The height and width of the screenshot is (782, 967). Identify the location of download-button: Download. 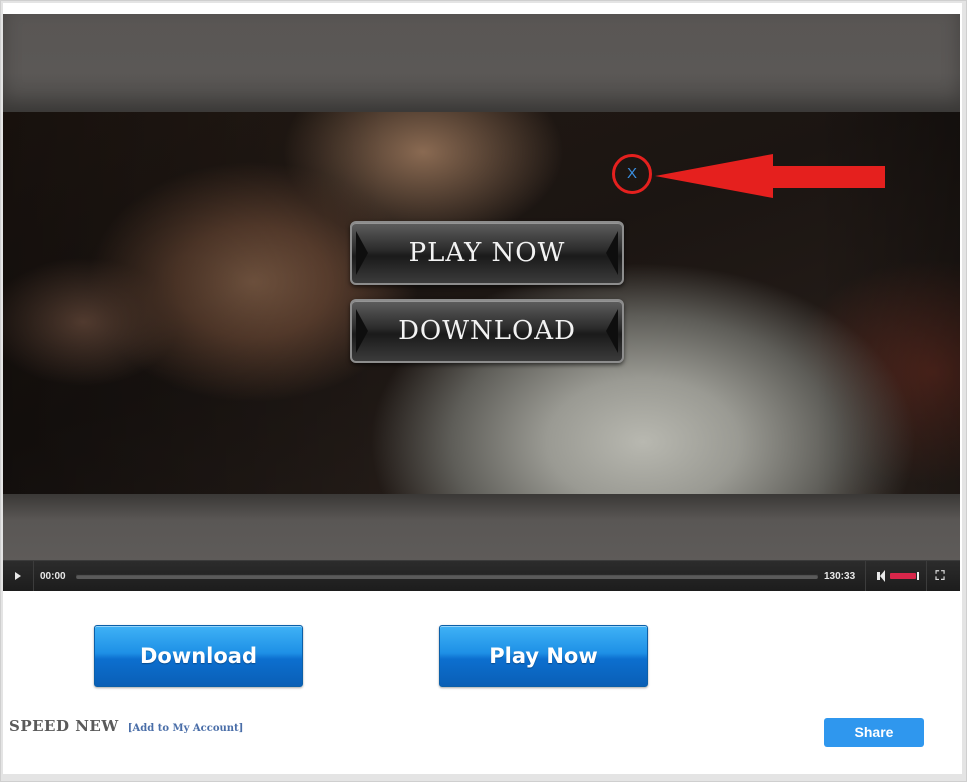
(198, 656).